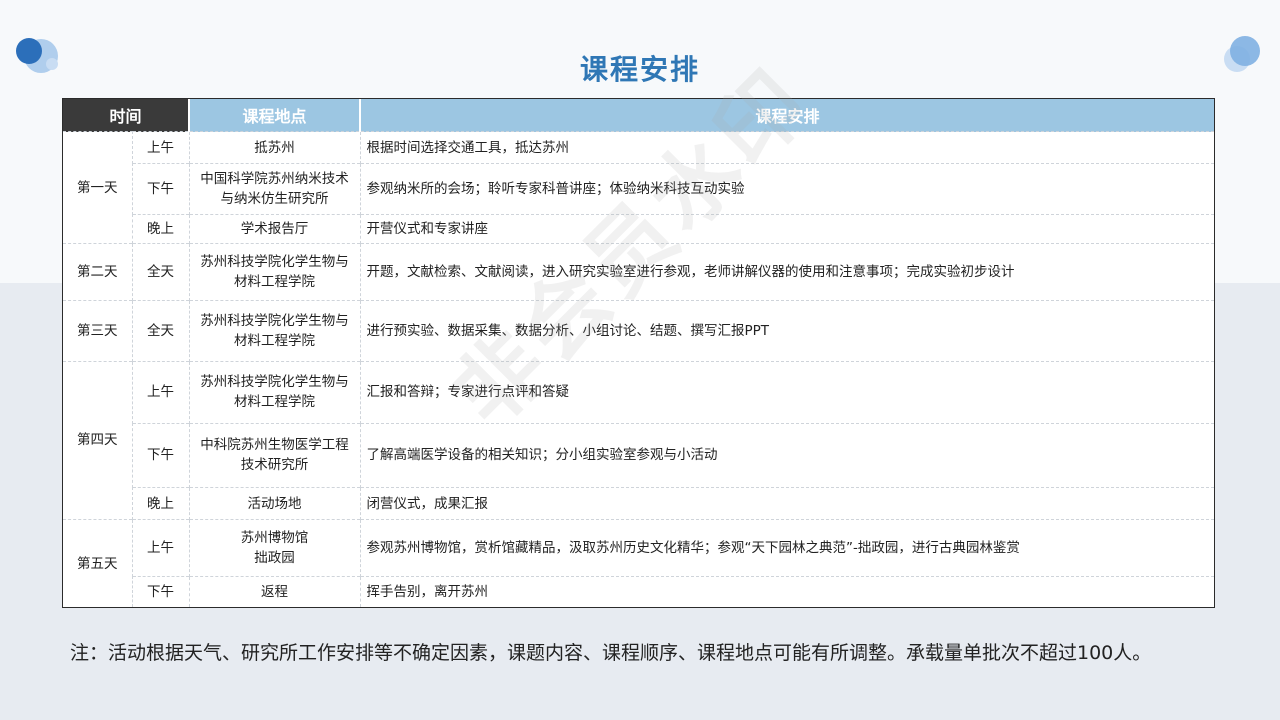 The height and width of the screenshot is (720, 1280). I want to click on program-cell: 了解高端医学设备的相关知识；分小组实验室参观与小活动, so click(787, 455).